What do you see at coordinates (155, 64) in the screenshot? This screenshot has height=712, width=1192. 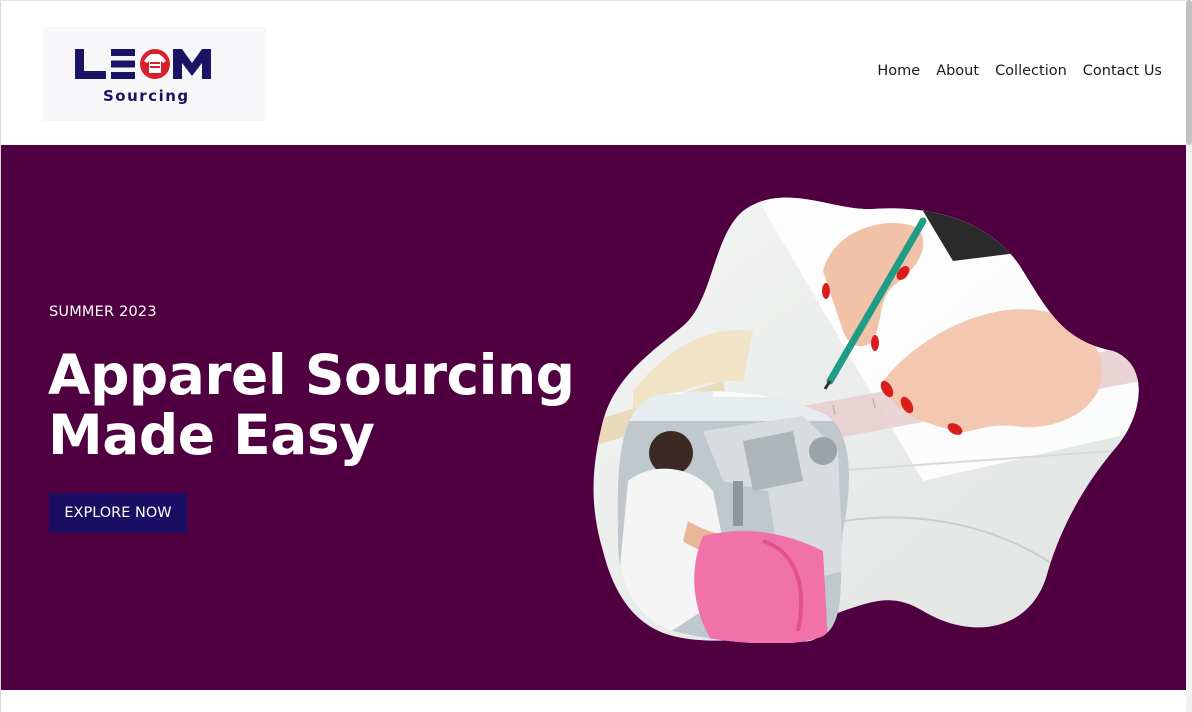 I see `shirt-icon` at bounding box center [155, 64].